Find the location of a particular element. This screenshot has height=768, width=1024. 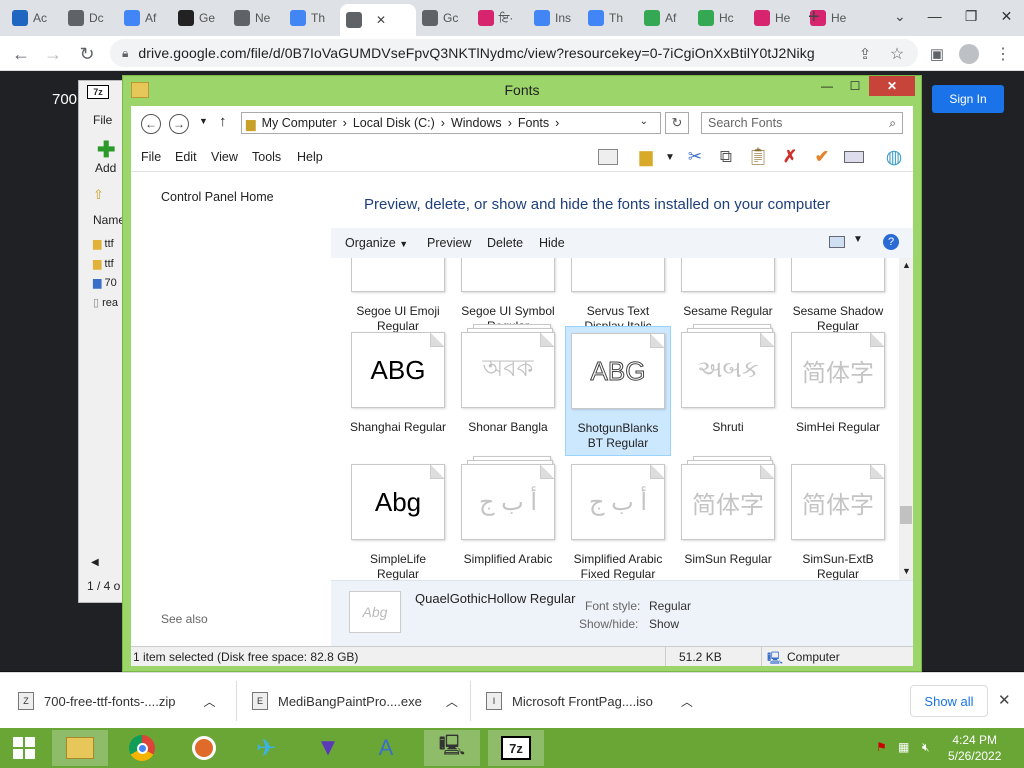

shell-icon: ◍ is located at coordinates (894, 157).